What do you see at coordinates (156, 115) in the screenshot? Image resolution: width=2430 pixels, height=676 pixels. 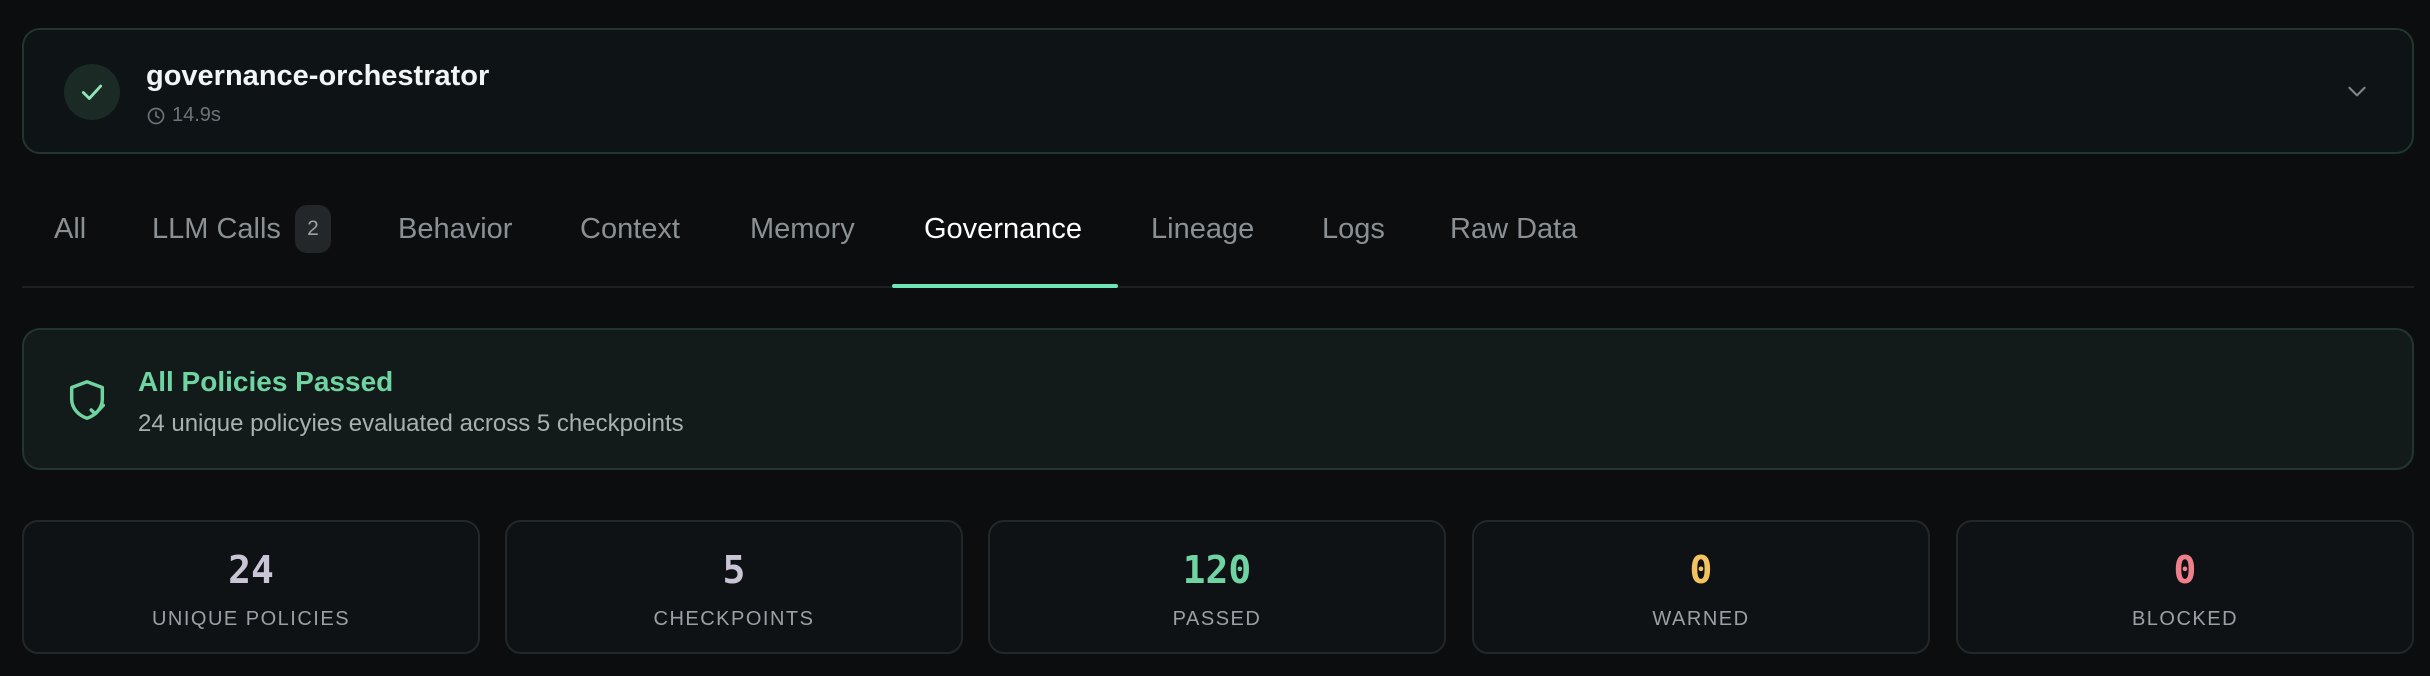 I see `clock-icon` at bounding box center [156, 115].